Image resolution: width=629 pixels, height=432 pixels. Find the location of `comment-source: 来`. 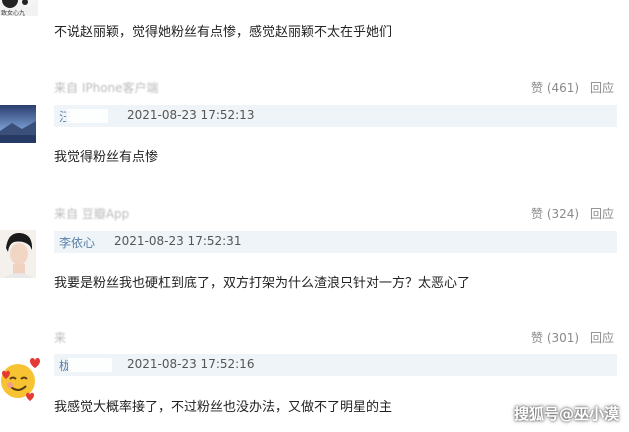

comment-source: 来 is located at coordinates (60, 338).